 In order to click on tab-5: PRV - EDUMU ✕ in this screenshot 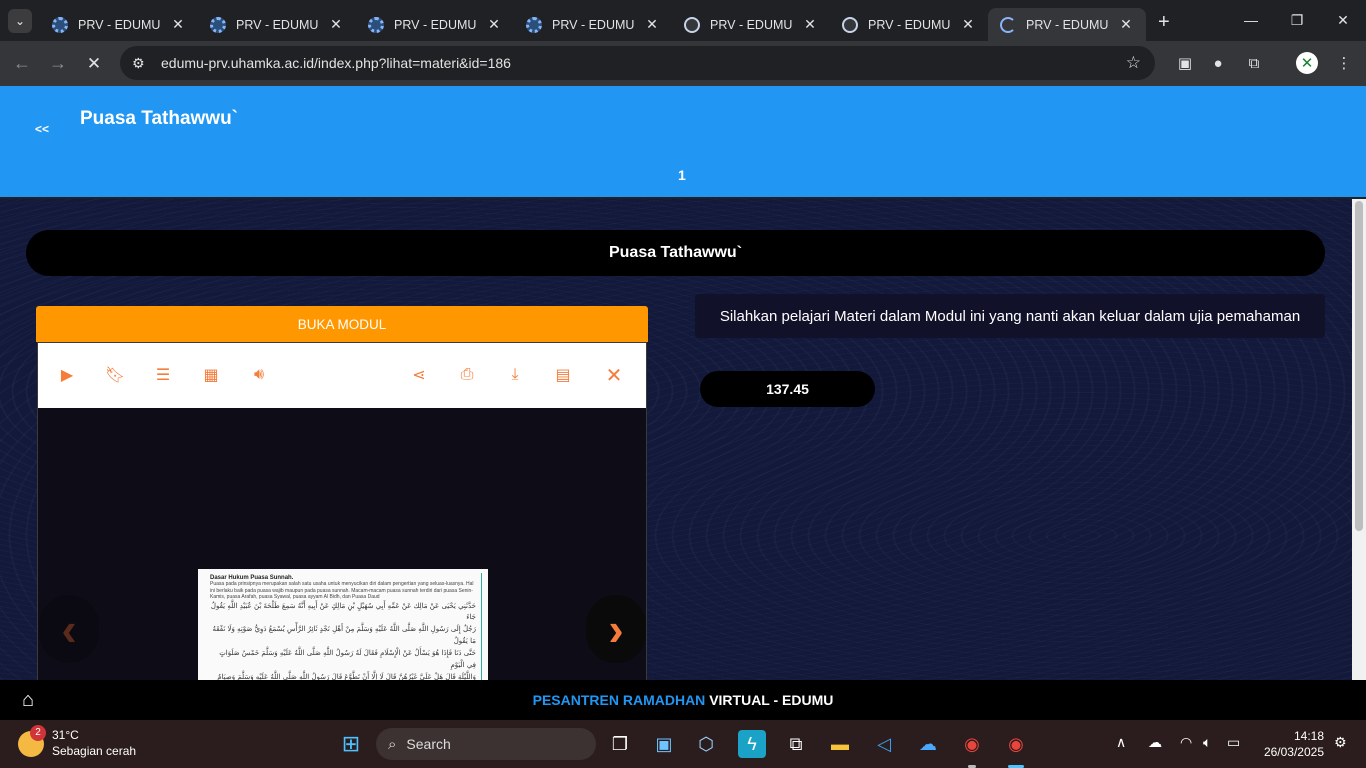, I will do `click(751, 24)`.